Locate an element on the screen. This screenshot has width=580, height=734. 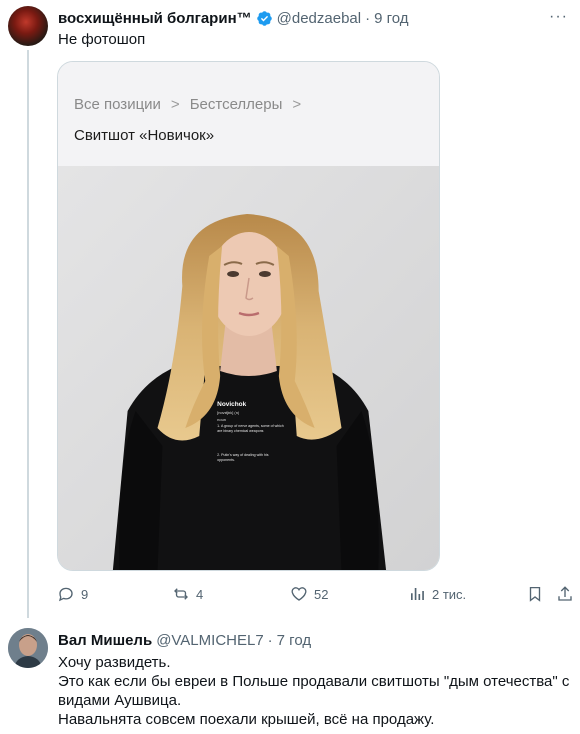
like-button: 52 is located at coordinates (309, 594).